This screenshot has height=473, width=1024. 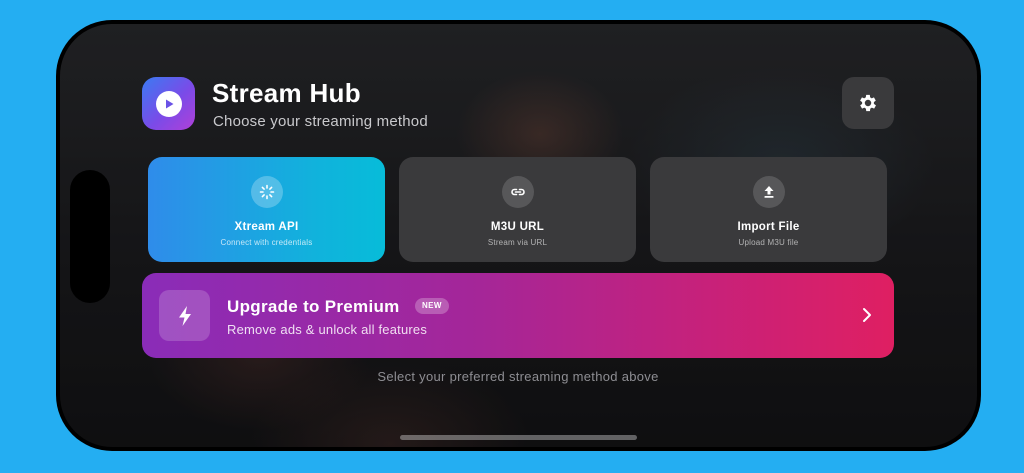 I want to click on lightning-icon, so click(x=184, y=315).